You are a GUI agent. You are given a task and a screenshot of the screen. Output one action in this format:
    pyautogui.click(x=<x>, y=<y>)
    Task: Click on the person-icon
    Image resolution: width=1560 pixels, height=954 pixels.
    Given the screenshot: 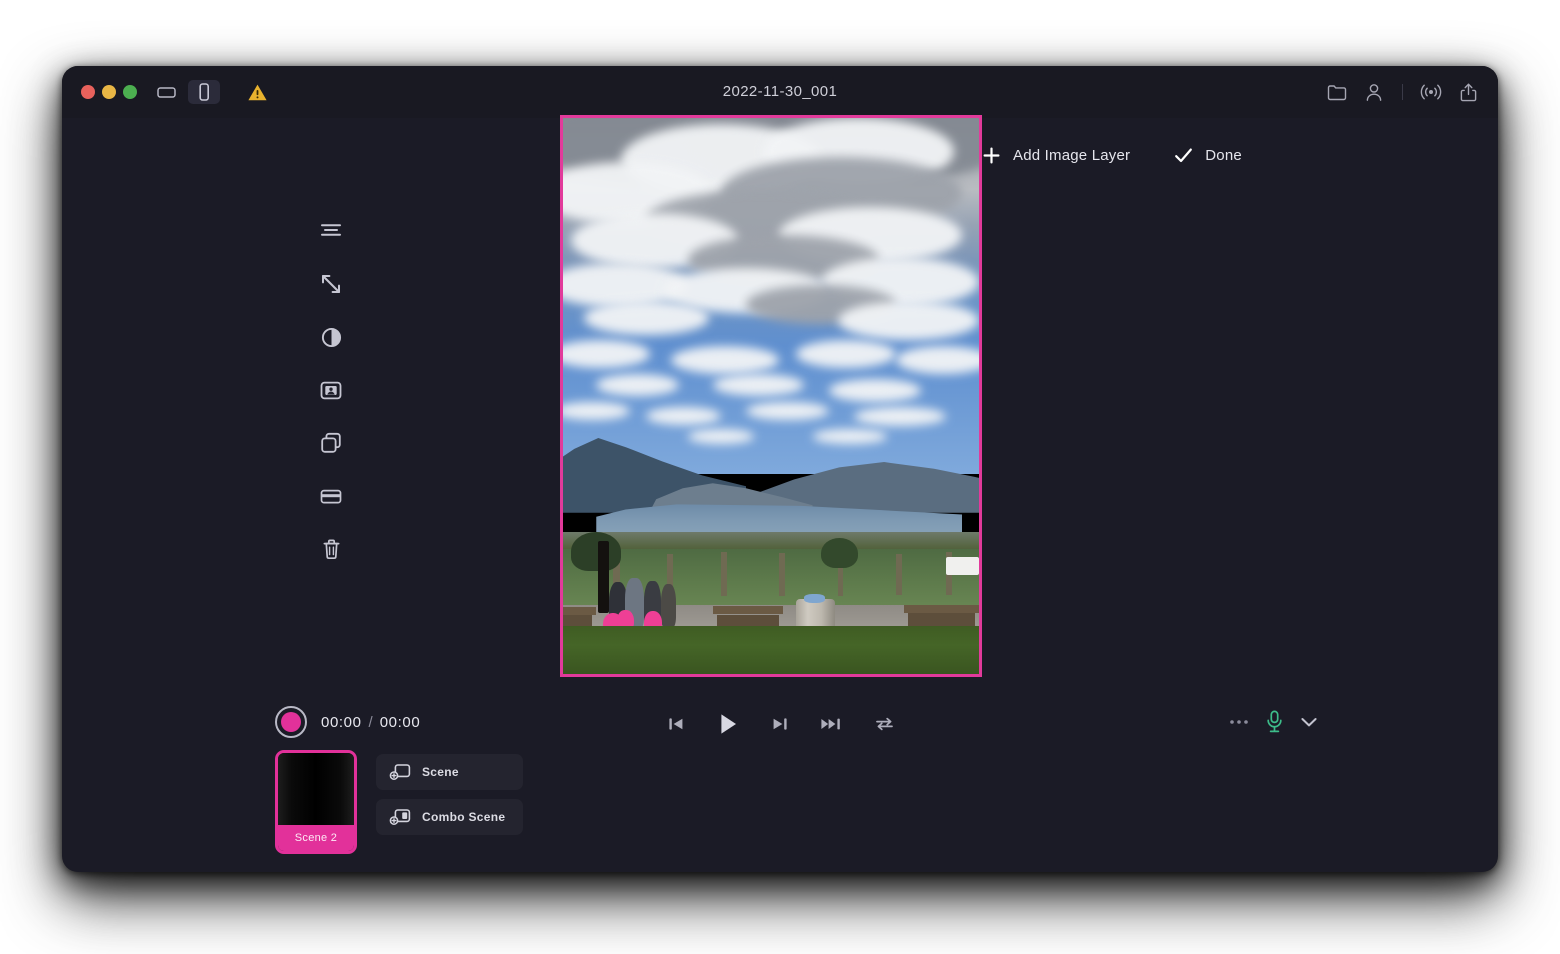 What is the action you would take?
    pyautogui.click(x=1374, y=92)
    